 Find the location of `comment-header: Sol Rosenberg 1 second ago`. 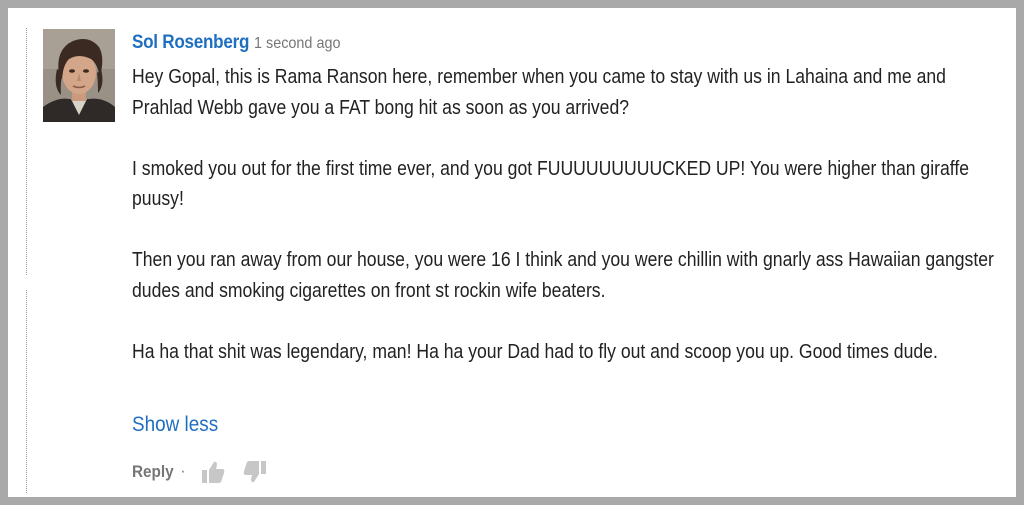

comment-header: Sol Rosenberg 1 second ago is located at coordinates (567, 46).